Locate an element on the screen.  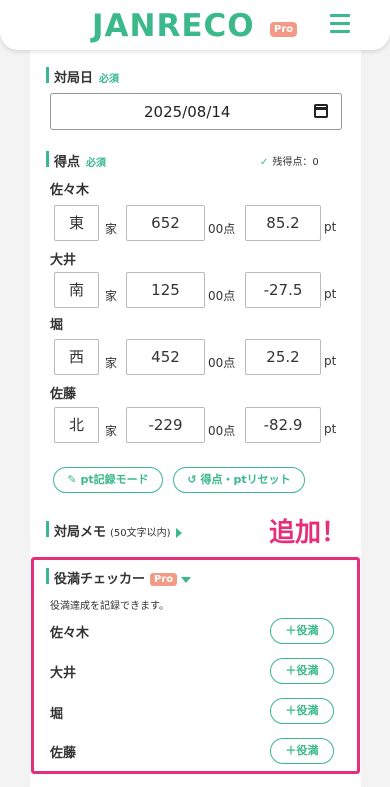
score-input: 652 is located at coordinates (165, 223).